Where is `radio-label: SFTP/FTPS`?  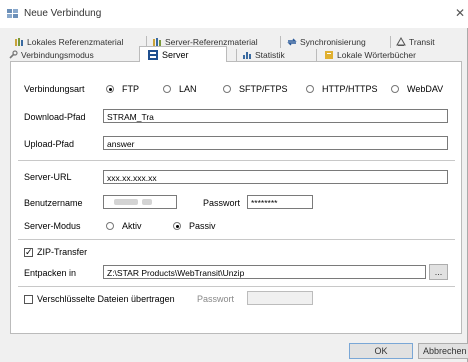 radio-label: SFTP/FTPS is located at coordinates (263, 89).